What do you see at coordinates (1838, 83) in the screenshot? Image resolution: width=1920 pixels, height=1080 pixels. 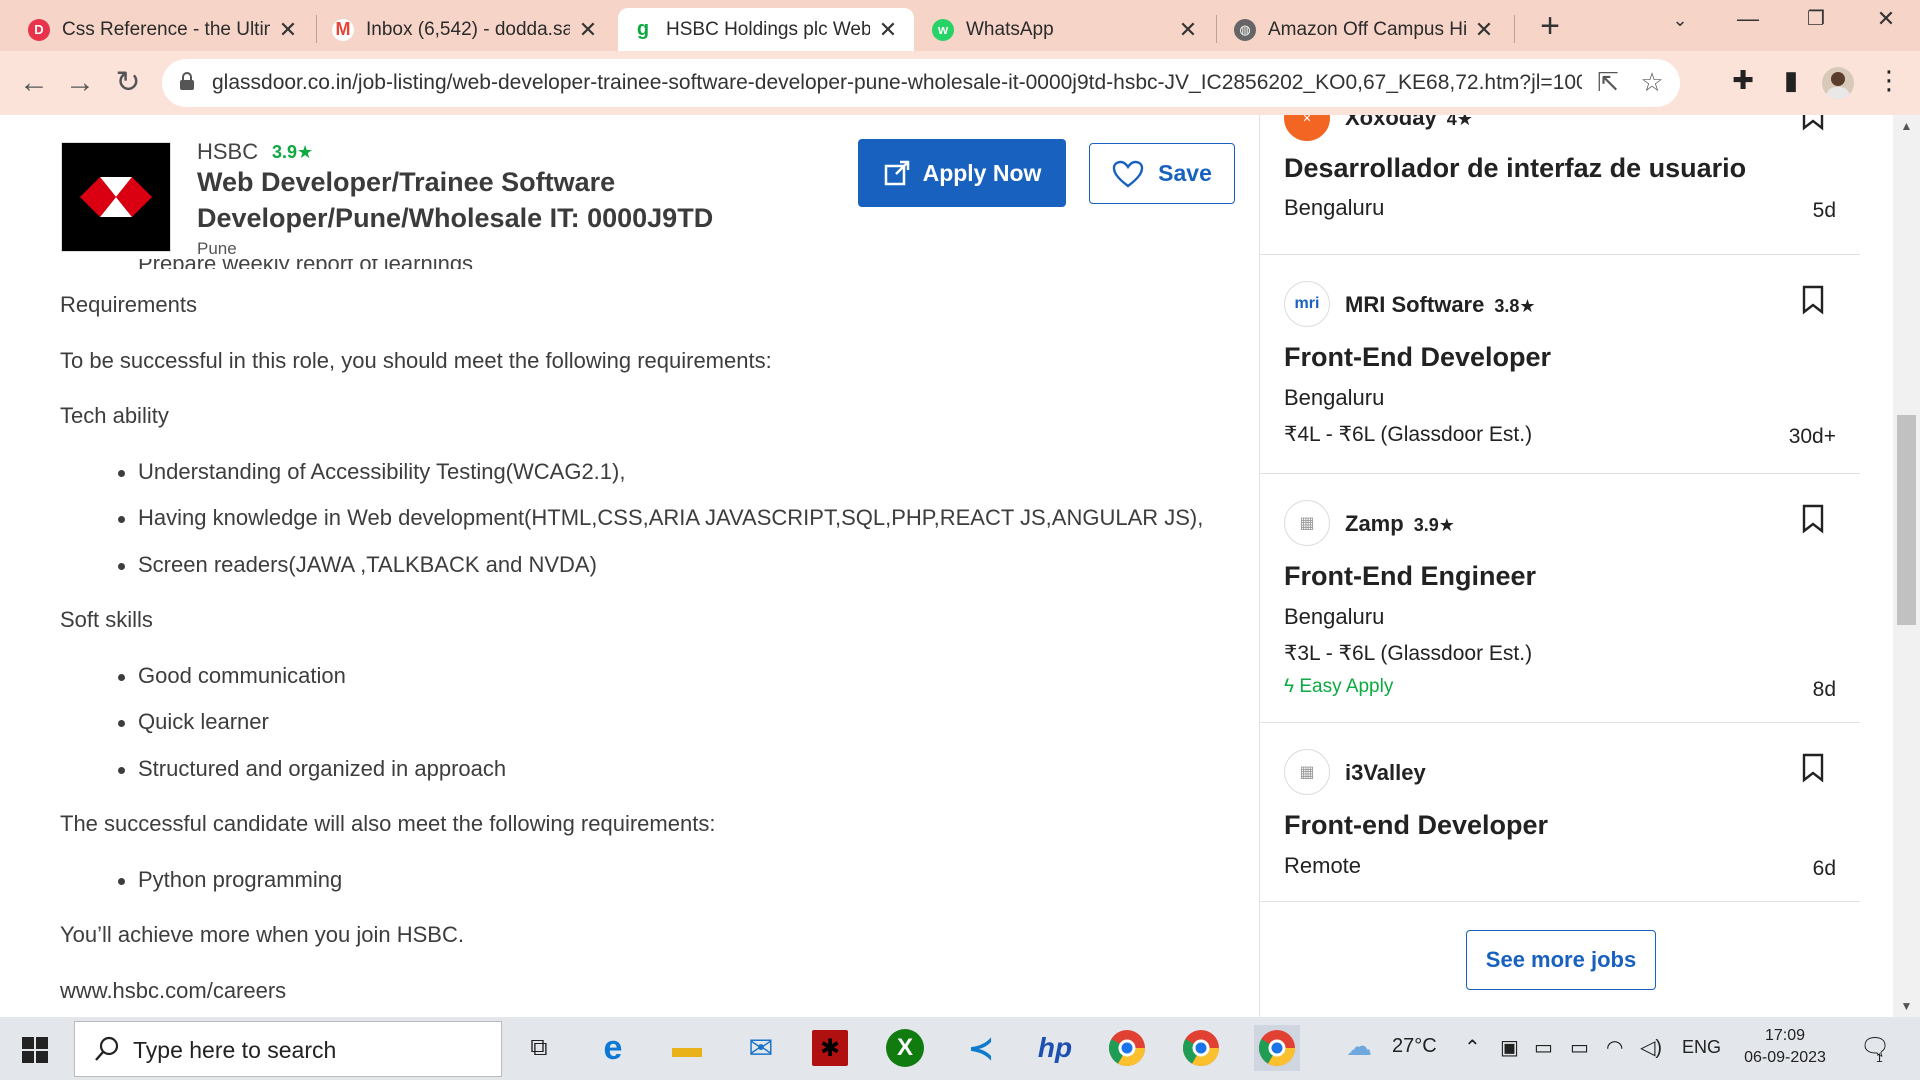 I see `profile-avatar` at bounding box center [1838, 83].